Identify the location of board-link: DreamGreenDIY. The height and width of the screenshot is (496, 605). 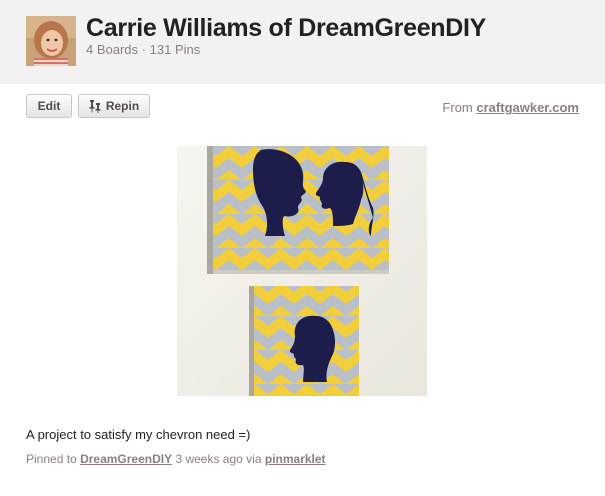
(126, 459).